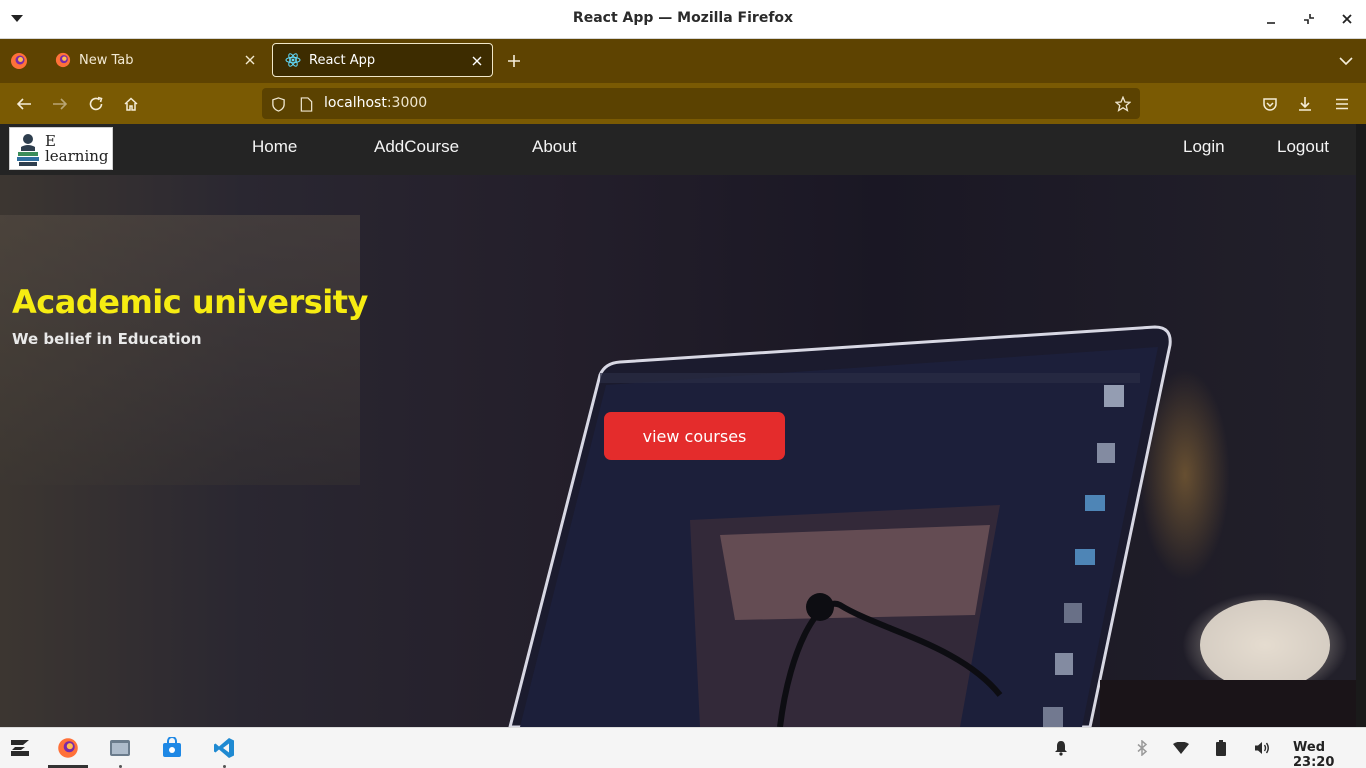  Describe the element at coordinates (1262, 748) in the screenshot. I see `volume-icon` at that location.